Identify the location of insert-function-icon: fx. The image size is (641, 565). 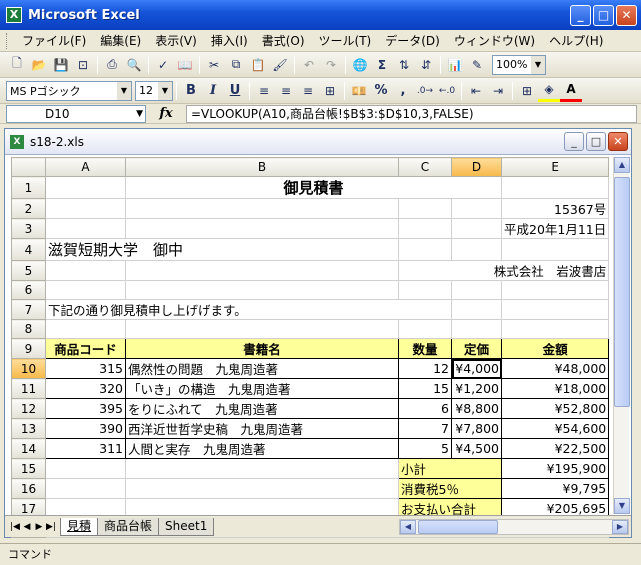
(166, 113).